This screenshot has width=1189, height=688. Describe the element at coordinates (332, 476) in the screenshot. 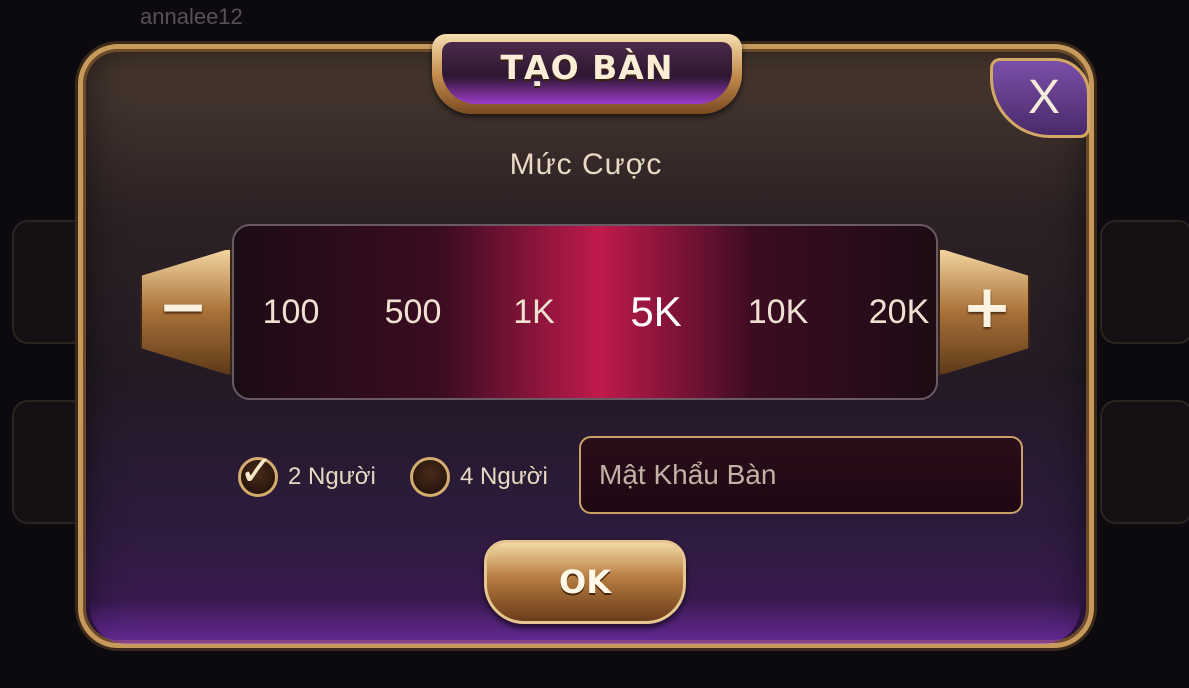

I see `player-option-2-label: 2 Người` at that location.